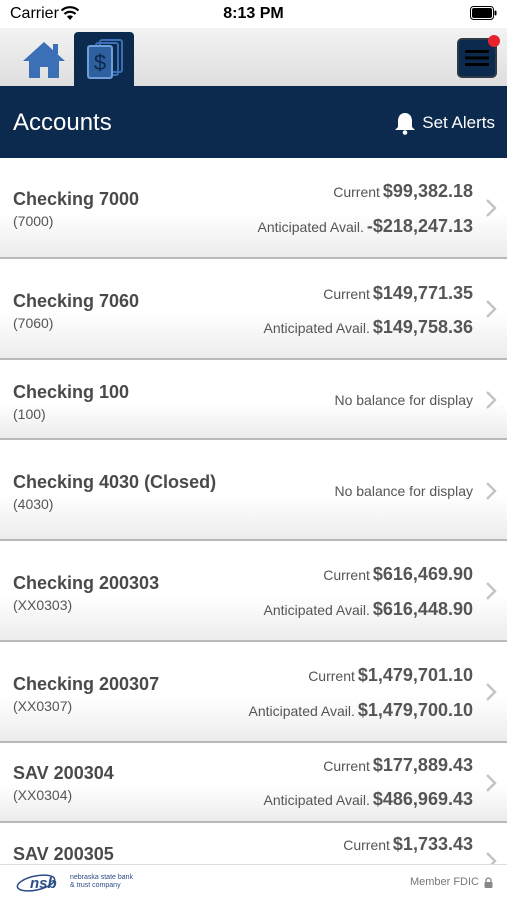 This screenshot has width=507, height=900. What do you see at coordinates (102, 881) in the screenshot?
I see `logo-text: nebraska state bank & trust company` at bounding box center [102, 881].